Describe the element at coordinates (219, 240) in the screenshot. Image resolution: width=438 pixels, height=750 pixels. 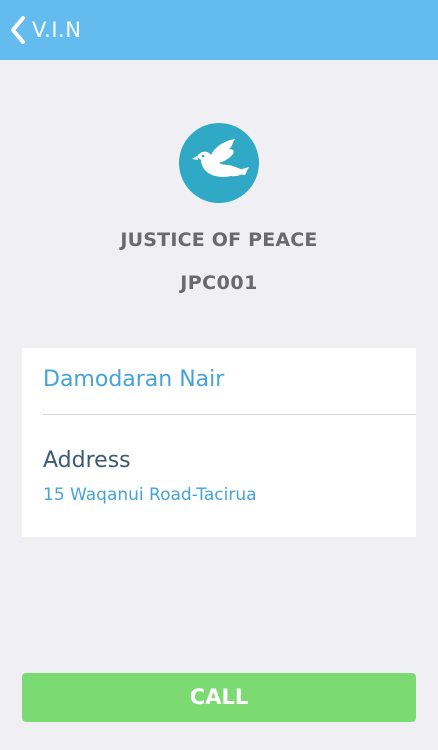
I see `page-title: JUSTICE OF PEACE` at that location.